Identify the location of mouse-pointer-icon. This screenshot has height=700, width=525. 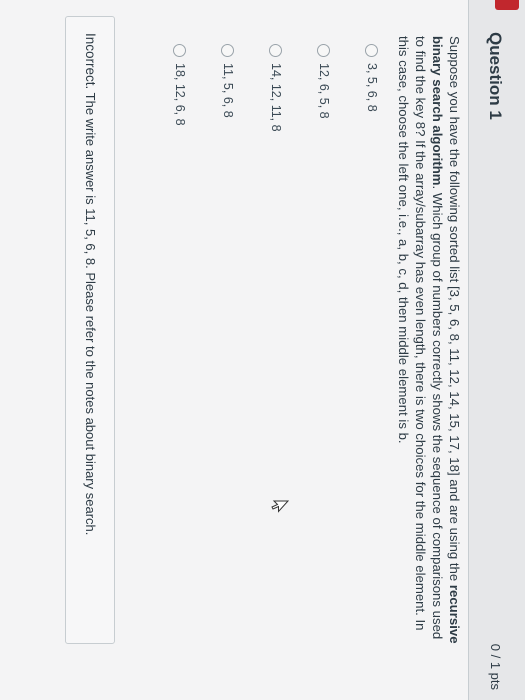
(280, 506).